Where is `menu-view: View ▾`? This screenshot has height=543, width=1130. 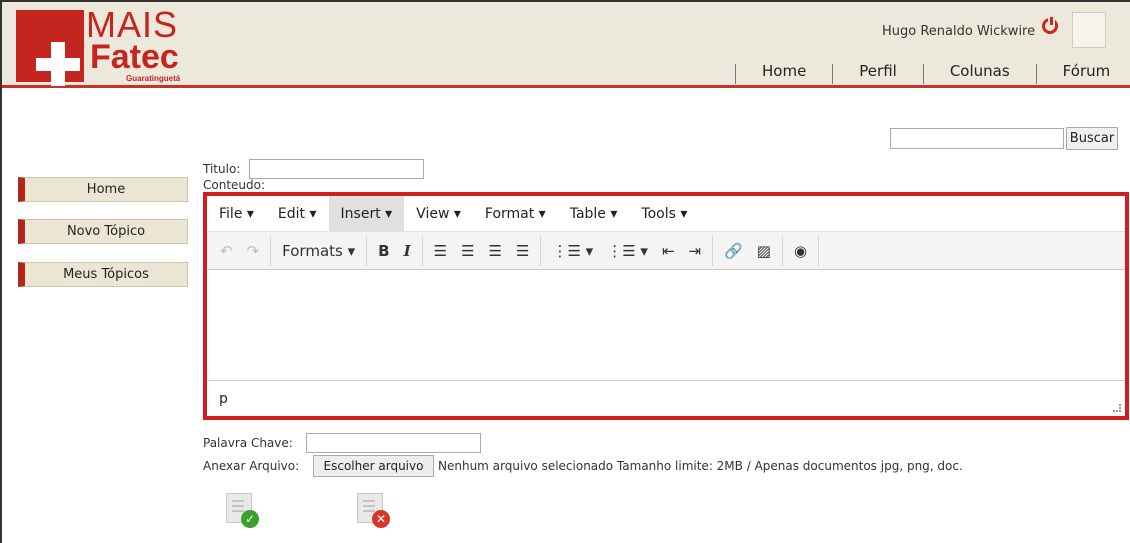
menu-view: View ▾ is located at coordinates (438, 214).